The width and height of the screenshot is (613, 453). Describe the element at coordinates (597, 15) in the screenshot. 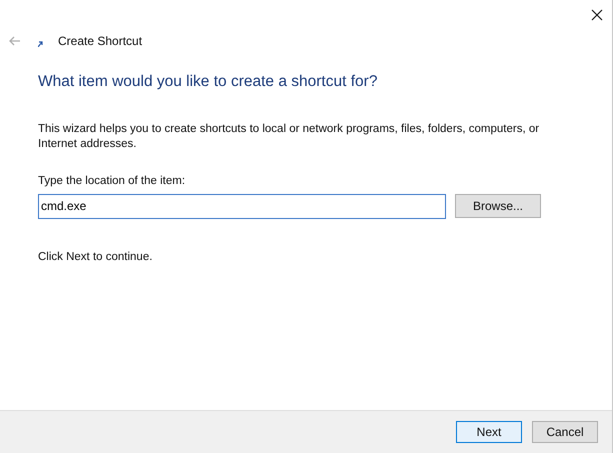

I see `close-icon` at that location.